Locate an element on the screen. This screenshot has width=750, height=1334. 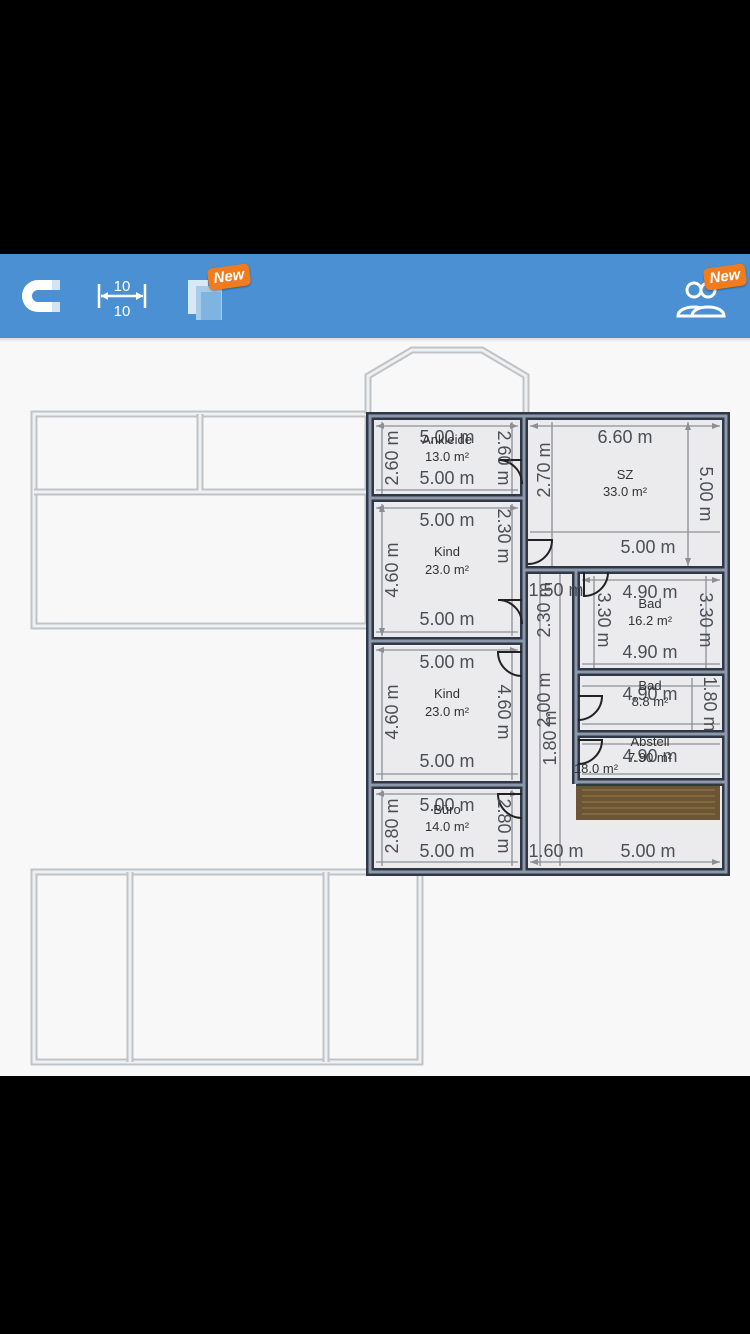
room-name-bad-2: Bad is located at coordinates (649, 685).